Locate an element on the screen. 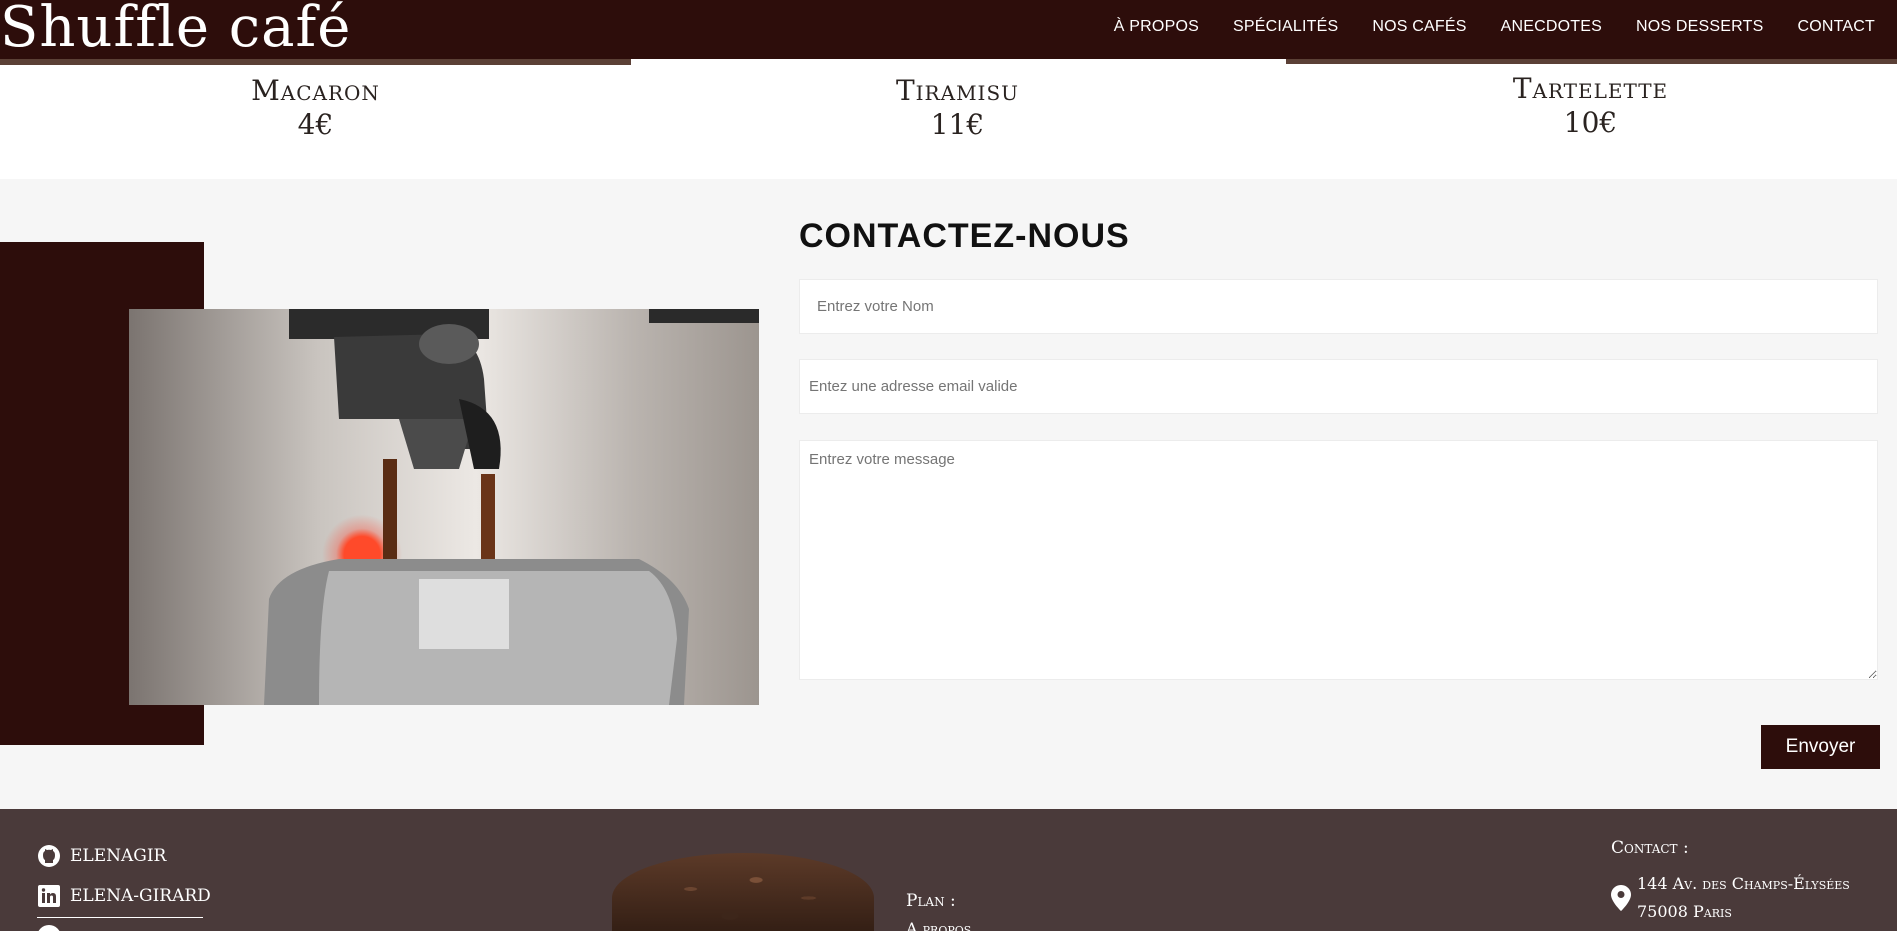  dessert-price: 11€ is located at coordinates (957, 124).